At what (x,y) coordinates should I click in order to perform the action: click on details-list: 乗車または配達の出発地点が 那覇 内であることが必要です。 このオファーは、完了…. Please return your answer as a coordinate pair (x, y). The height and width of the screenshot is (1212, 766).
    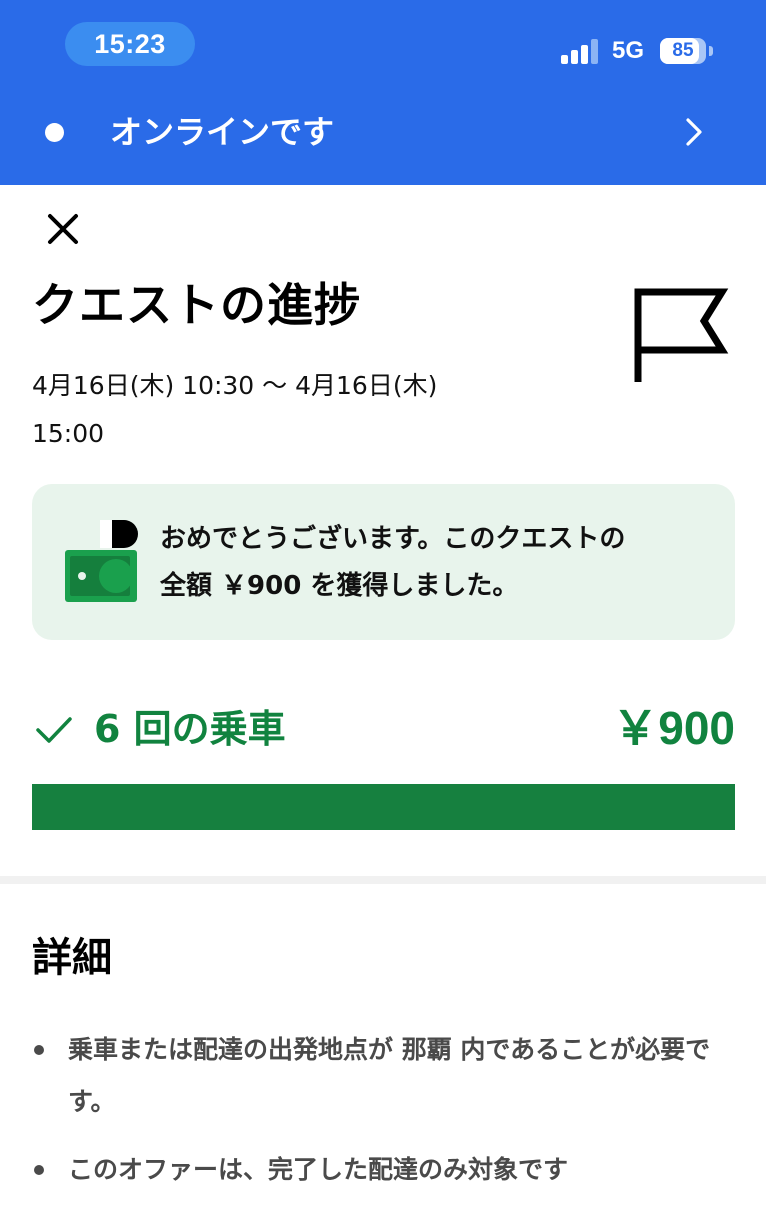
    Looking at the image, I should click on (387, 1118).